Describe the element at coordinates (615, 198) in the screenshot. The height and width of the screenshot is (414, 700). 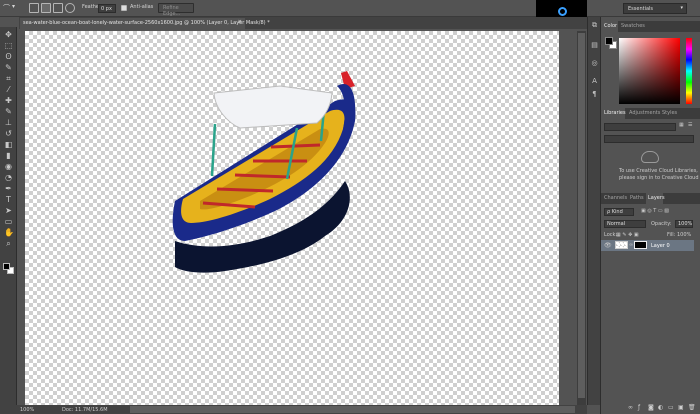
I see `tab-channels: Channels` at that location.